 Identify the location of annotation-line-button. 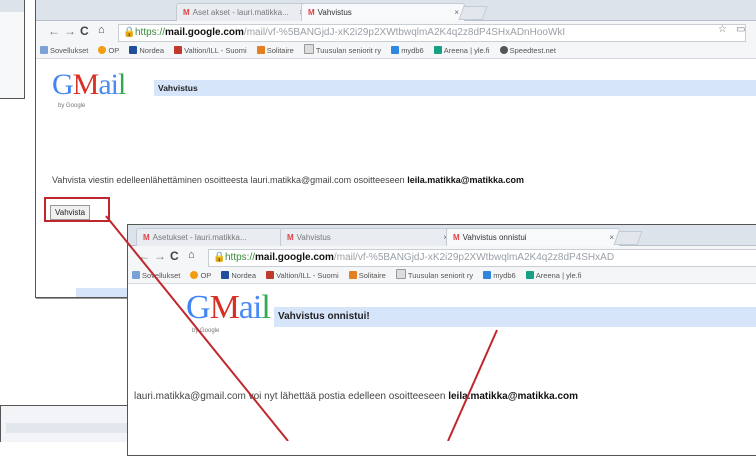
(197, 328).